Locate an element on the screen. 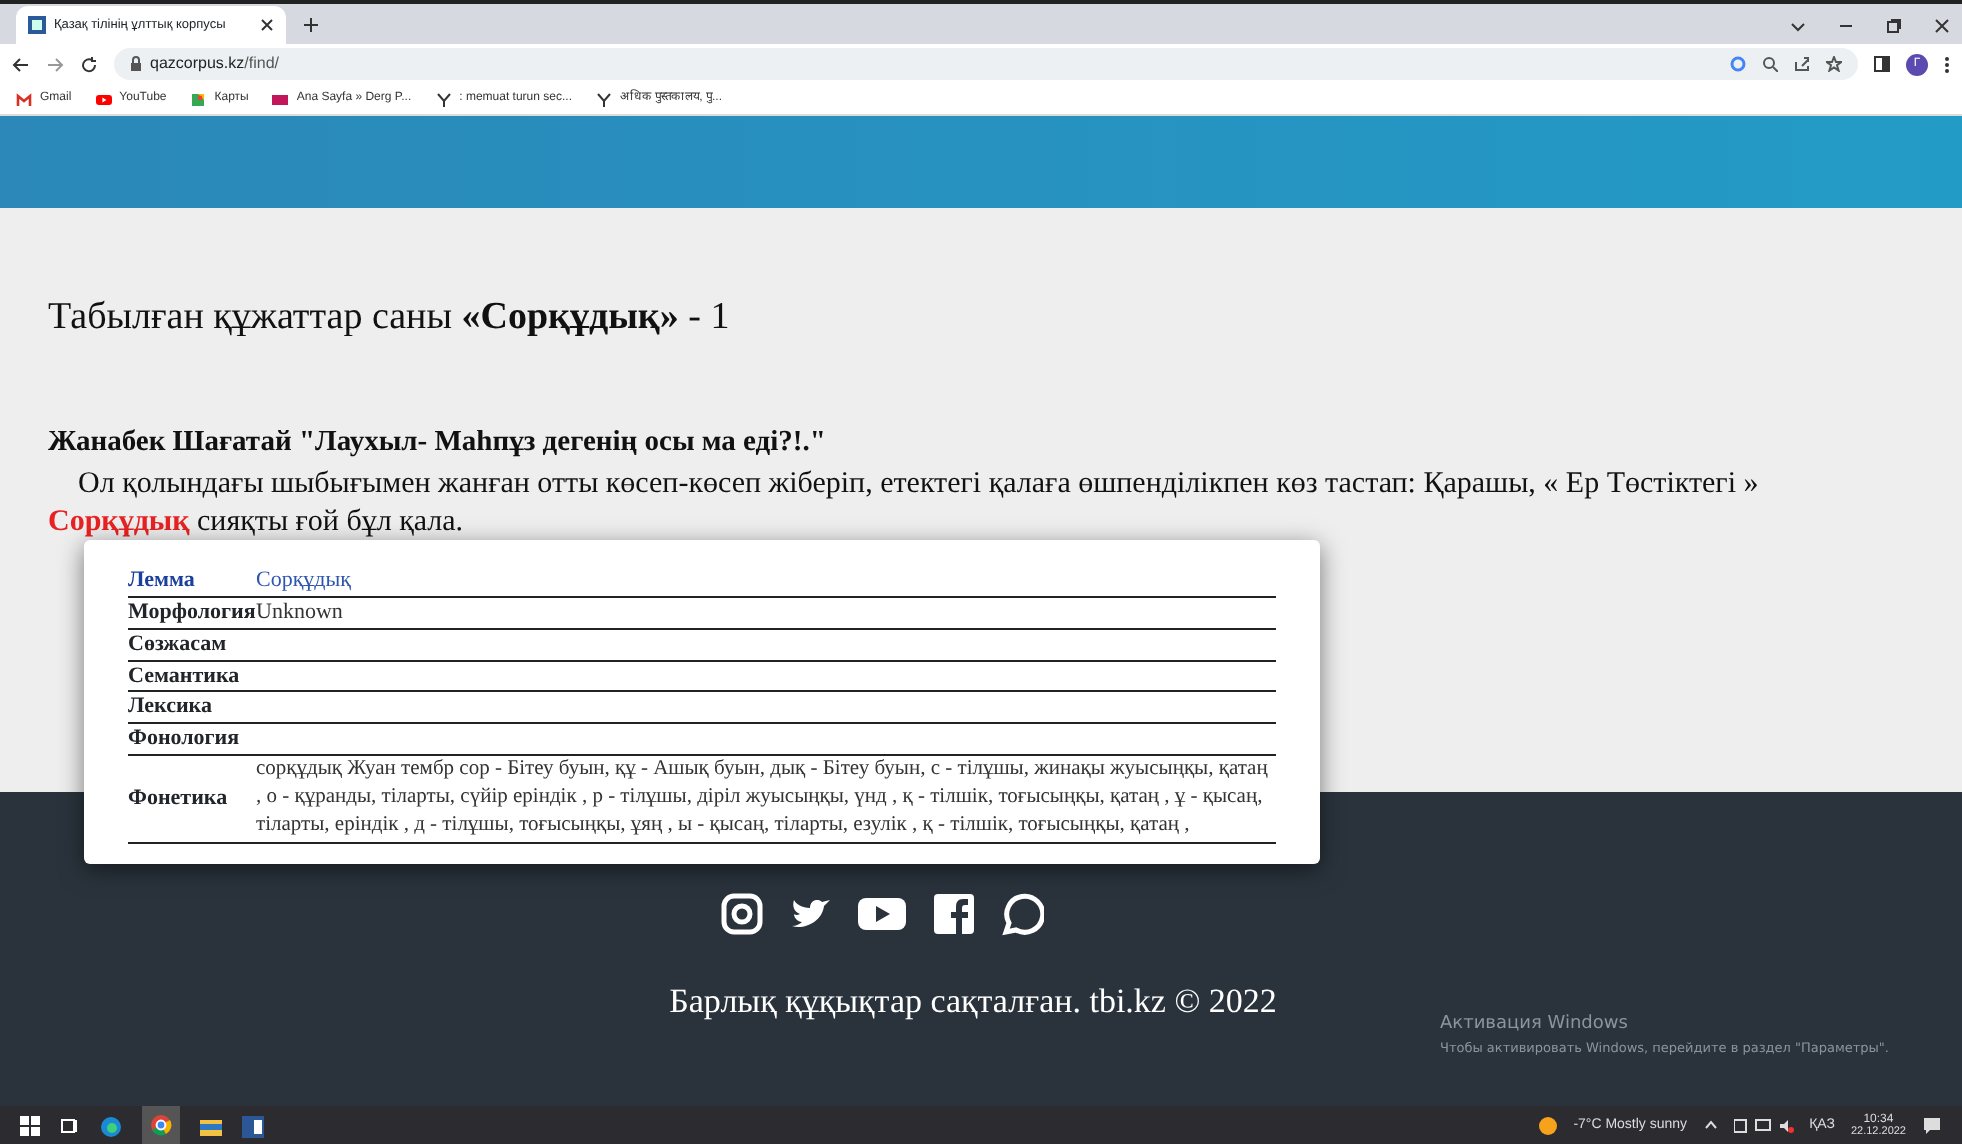 Image resolution: width=1962 pixels, height=1144 pixels. reload-icon is located at coordinates (89, 64).